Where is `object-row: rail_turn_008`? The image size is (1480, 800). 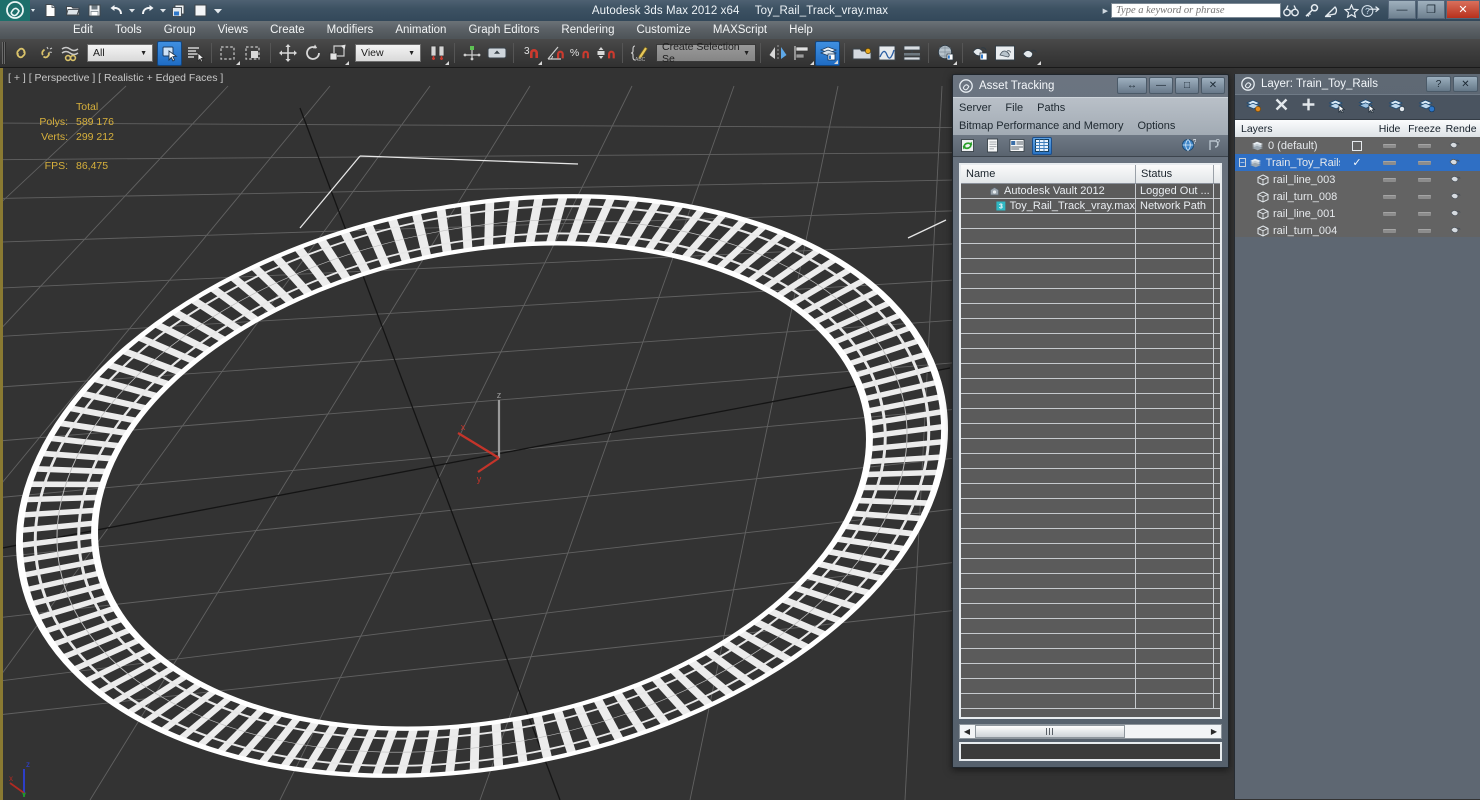 object-row: rail_turn_008 is located at coordinates (1357, 196).